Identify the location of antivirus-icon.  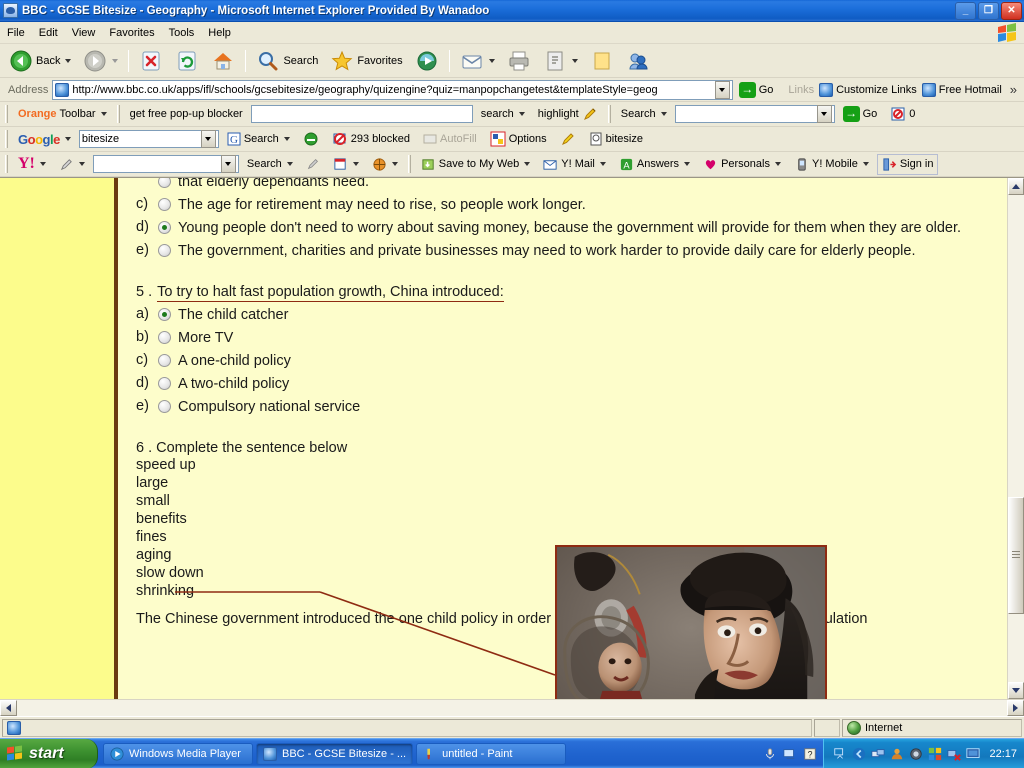
(916, 754).